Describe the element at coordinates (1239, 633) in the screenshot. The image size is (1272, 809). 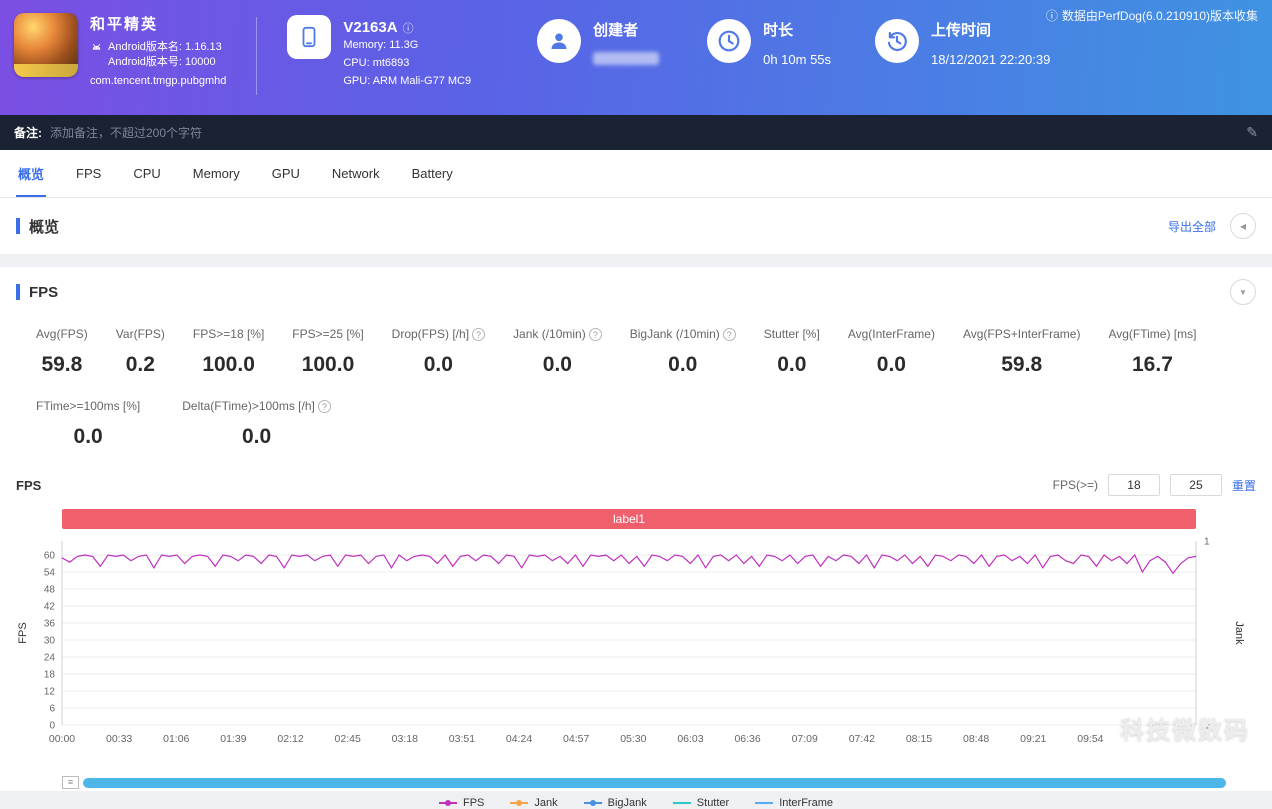
I see `svg-text: Jank` at that location.